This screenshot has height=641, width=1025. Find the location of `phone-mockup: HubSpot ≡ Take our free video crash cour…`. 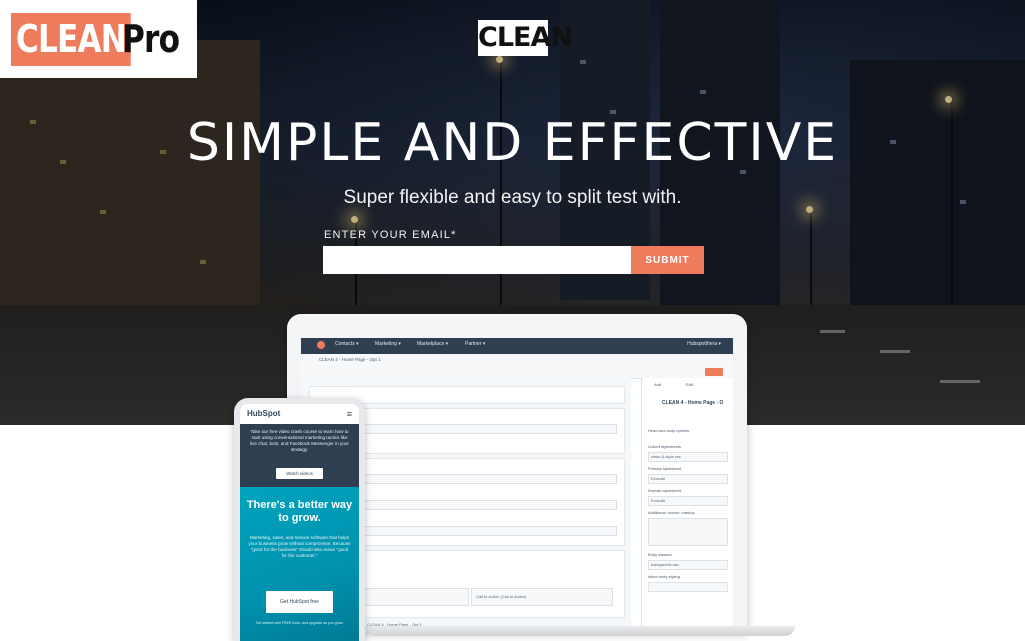

phone-mockup: HubSpot ≡ Take our free video crash cour… is located at coordinates (299, 519).